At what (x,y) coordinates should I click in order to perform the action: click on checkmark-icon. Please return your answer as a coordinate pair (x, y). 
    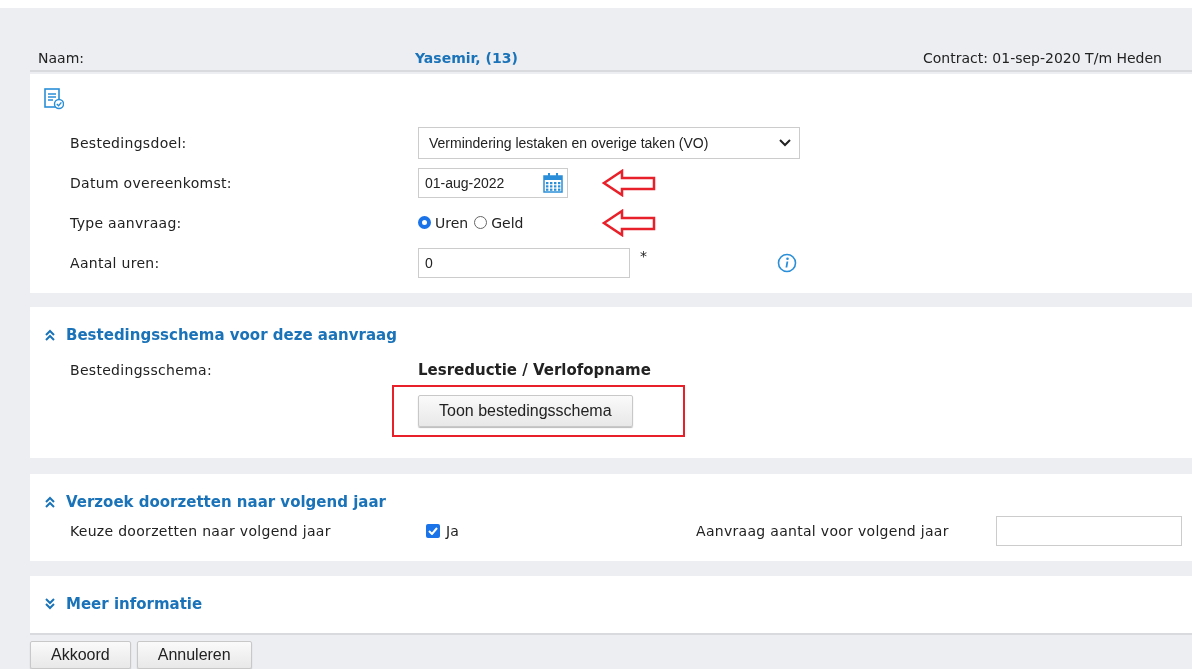
    Looking at the image, I should click on (433, 531).